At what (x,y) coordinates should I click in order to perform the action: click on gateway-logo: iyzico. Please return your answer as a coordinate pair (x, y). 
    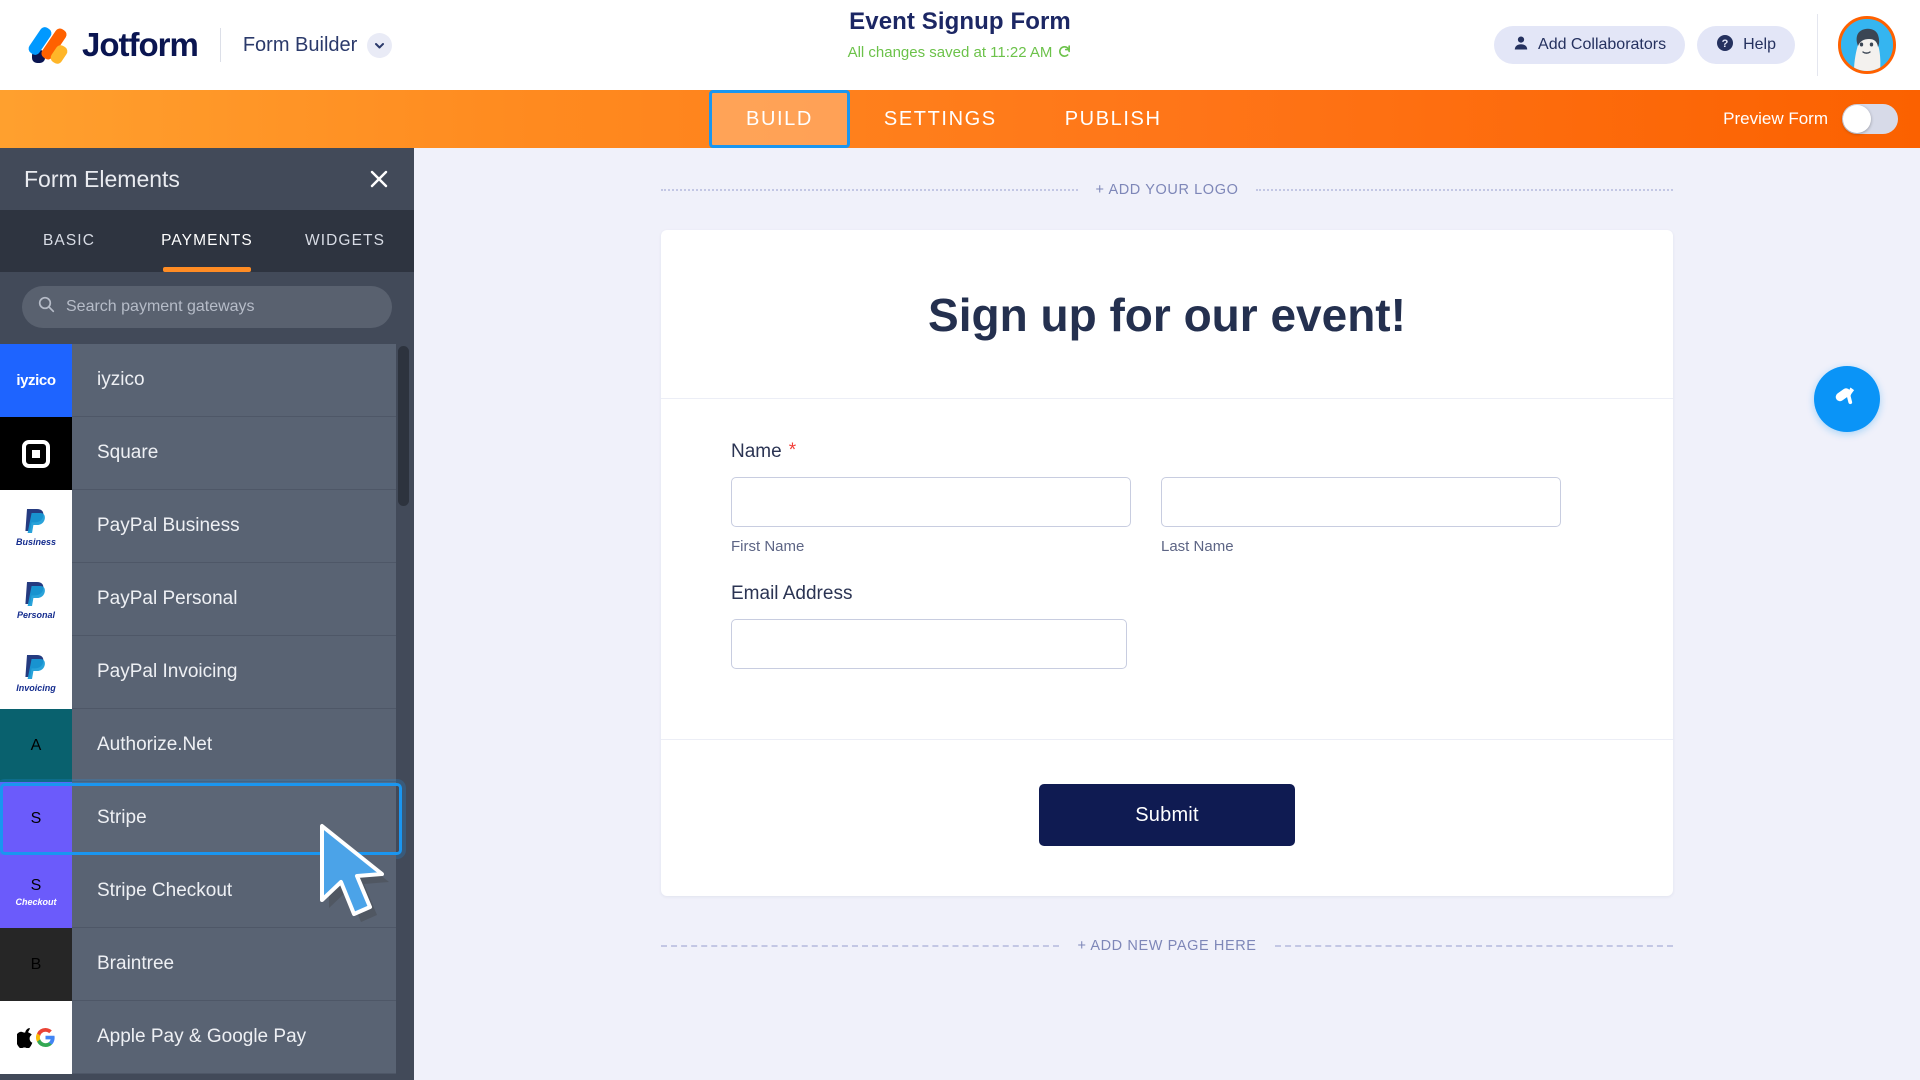
    Looking at the image, I should click on (36, 380).